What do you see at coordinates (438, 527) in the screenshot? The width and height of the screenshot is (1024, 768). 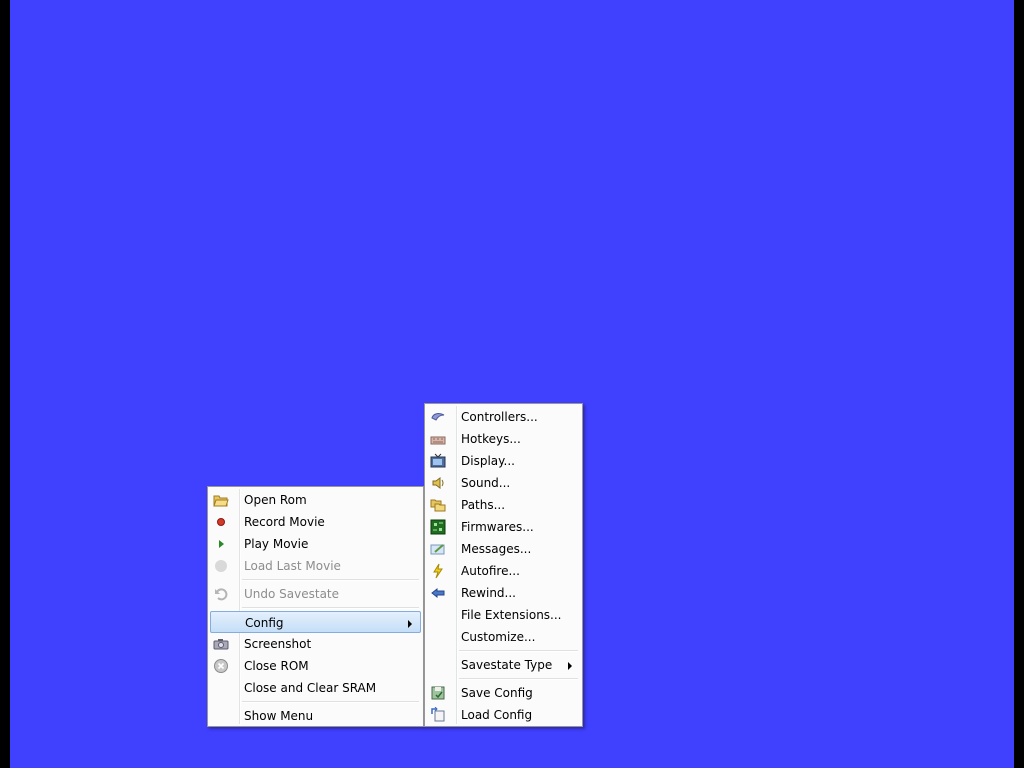 I see `chip-icon` at bounding box center [438, 527].